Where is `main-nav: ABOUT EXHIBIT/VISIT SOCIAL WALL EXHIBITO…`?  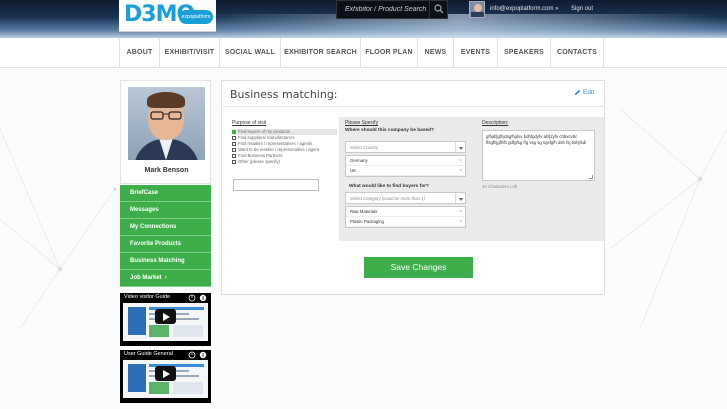 main-nav: ABOUT EXHIBIT/VISIT SOCIAL WALL EXHIBITO… is located at coordinates (363, 53).